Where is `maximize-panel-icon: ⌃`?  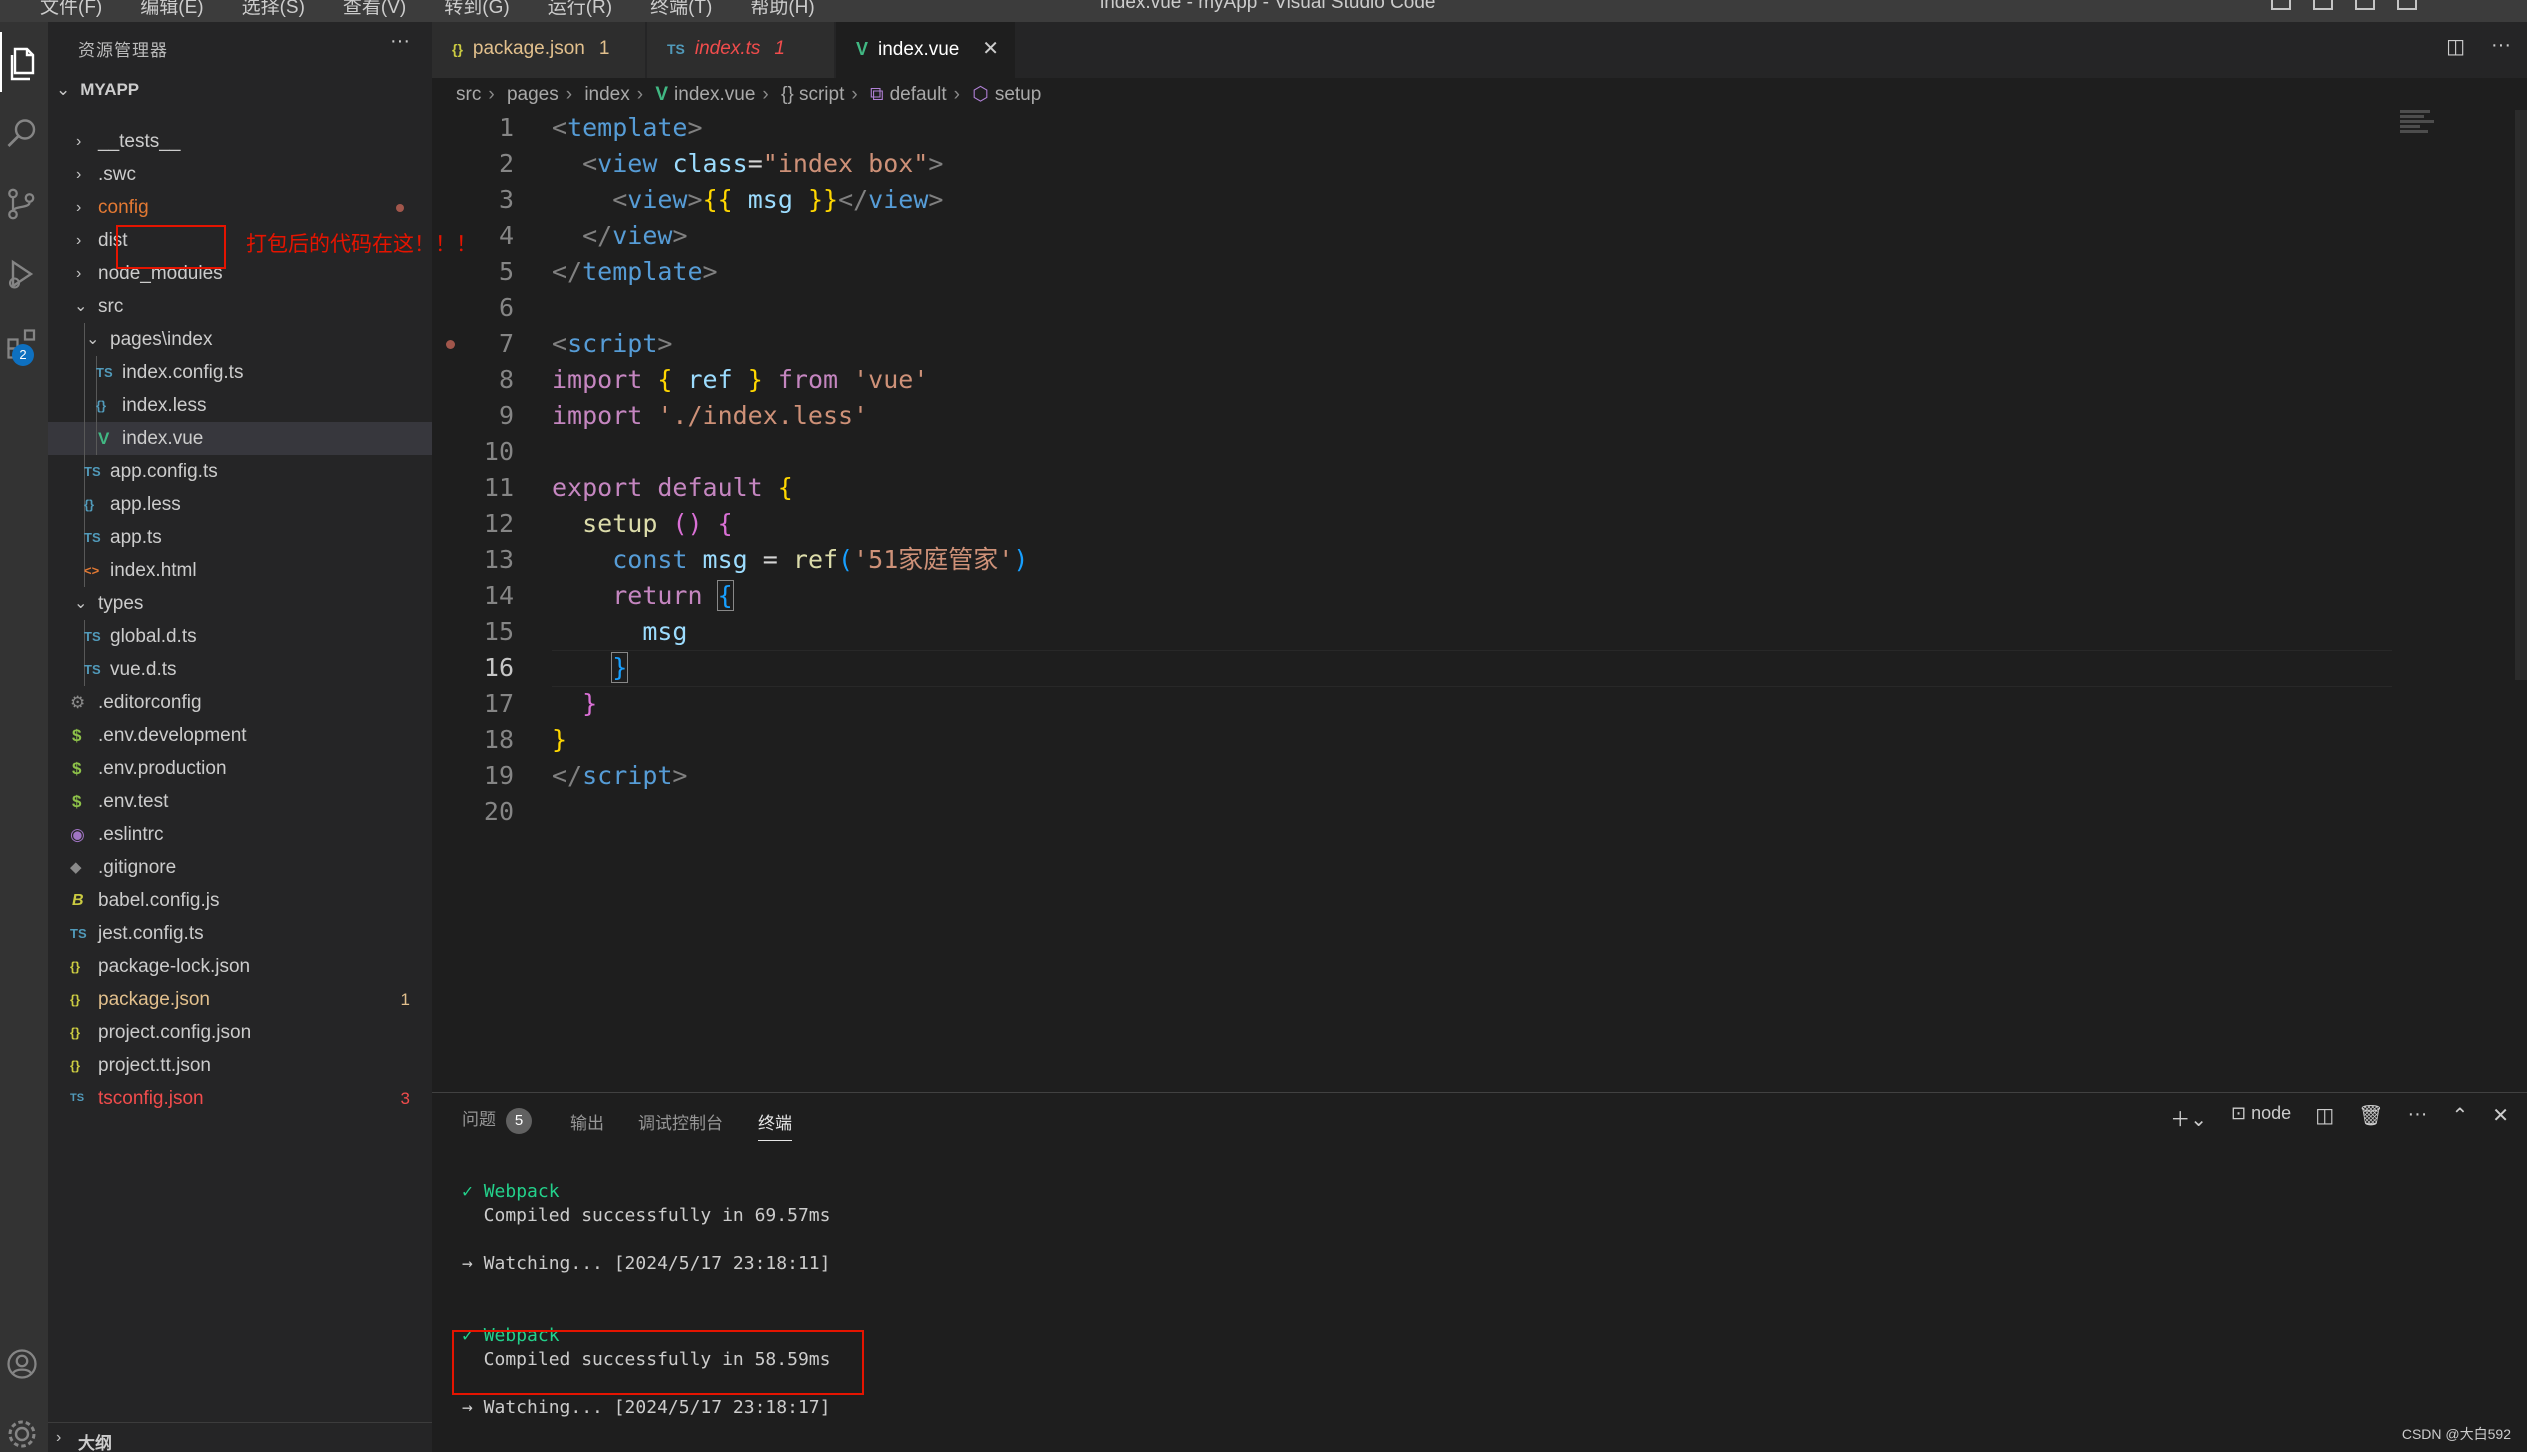 maximize-panel-icon: ⌃ is located at coordinates (2459, 1117).